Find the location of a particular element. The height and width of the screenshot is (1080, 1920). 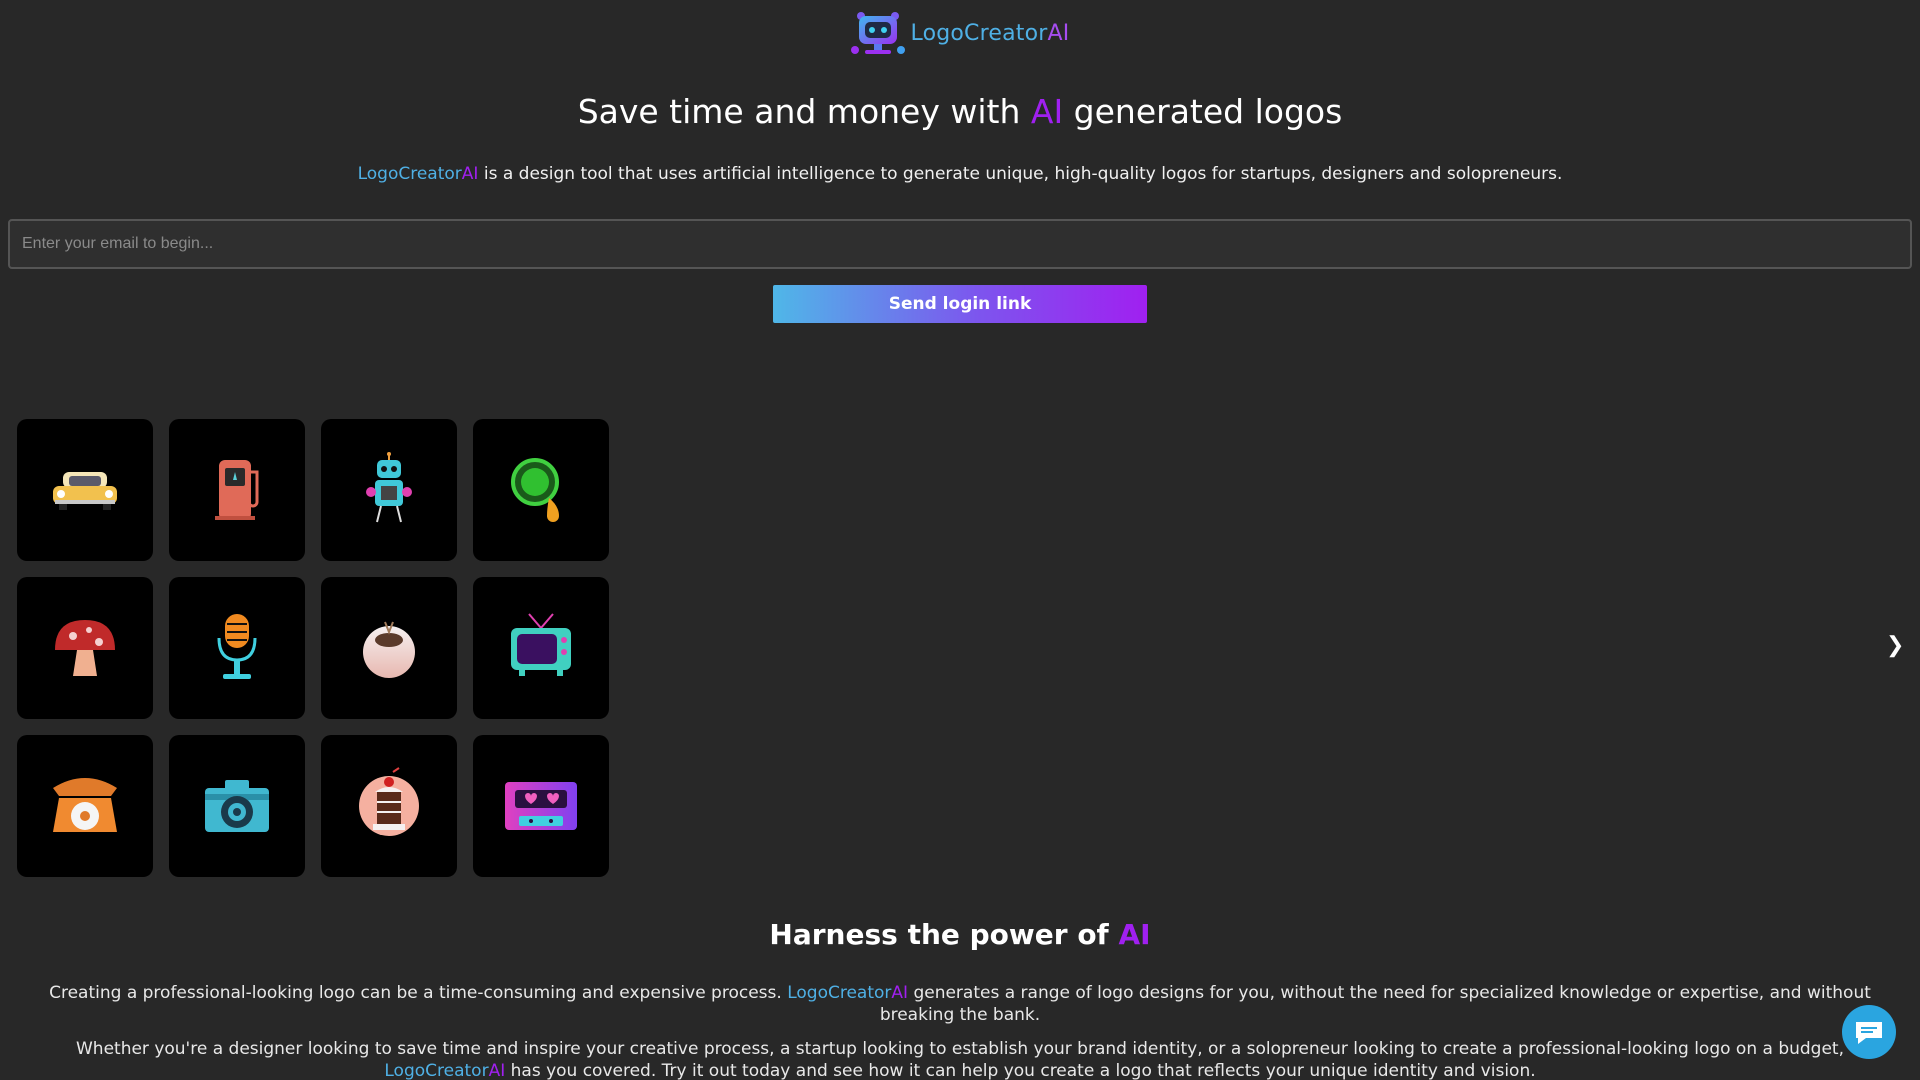

robot-icon is located at coordinates (389, 487).